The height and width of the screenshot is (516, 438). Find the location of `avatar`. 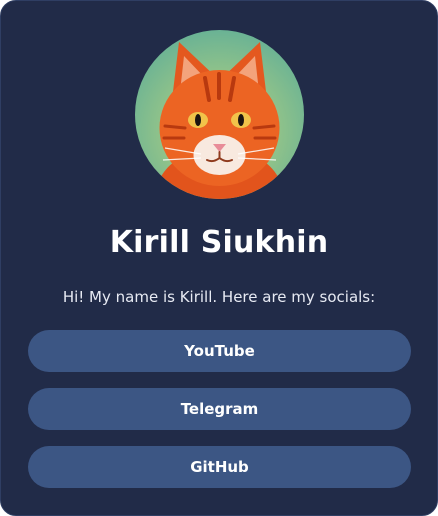

avatar is located at coordinates (219, 114).